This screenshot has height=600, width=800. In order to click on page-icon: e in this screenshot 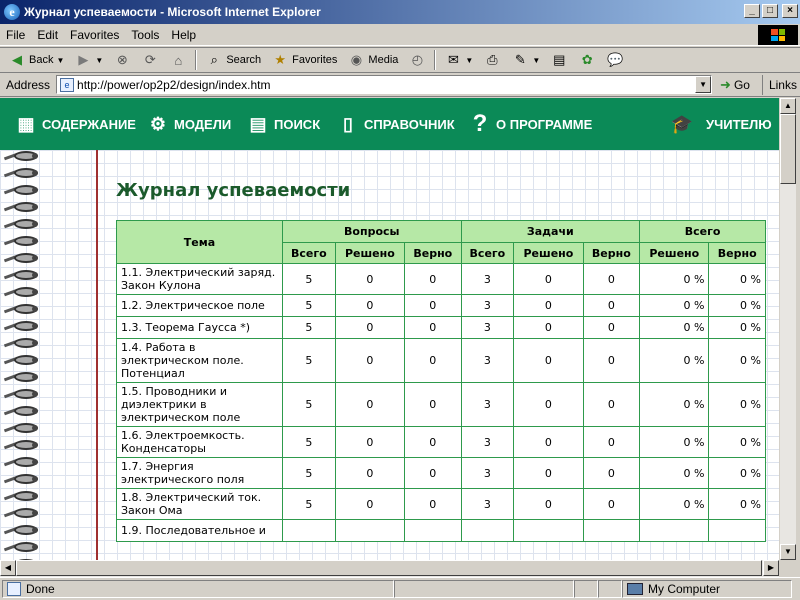, I will do `click(67, 84)`.